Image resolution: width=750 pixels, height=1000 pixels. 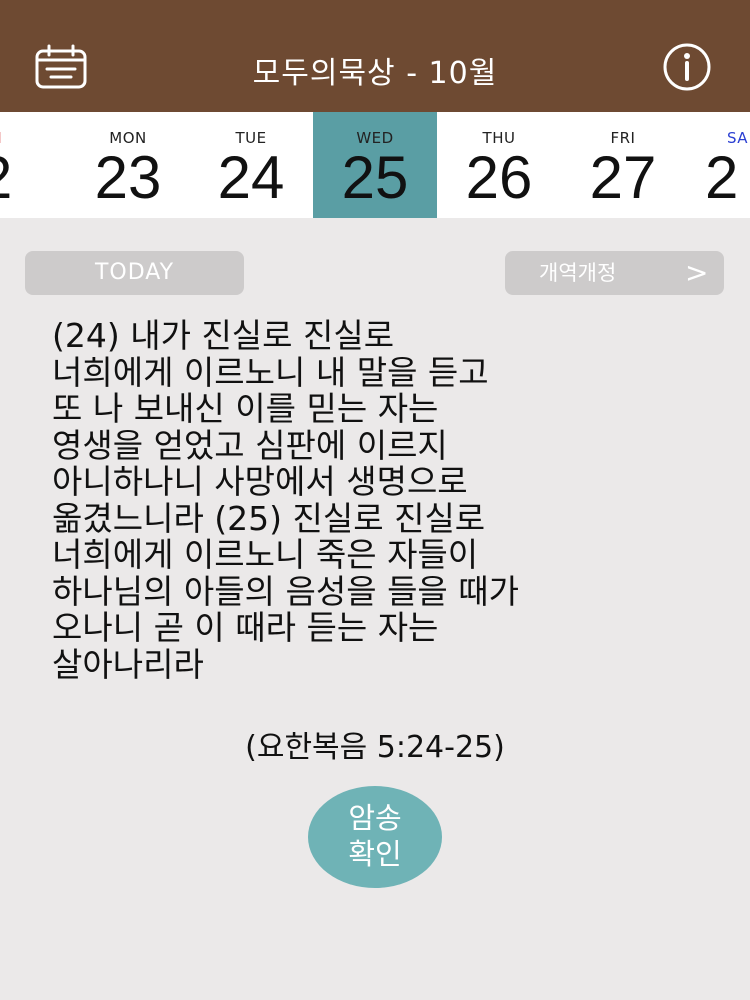 I want to click on memorize-label-line1: 암송, so click(x=375, y=818).